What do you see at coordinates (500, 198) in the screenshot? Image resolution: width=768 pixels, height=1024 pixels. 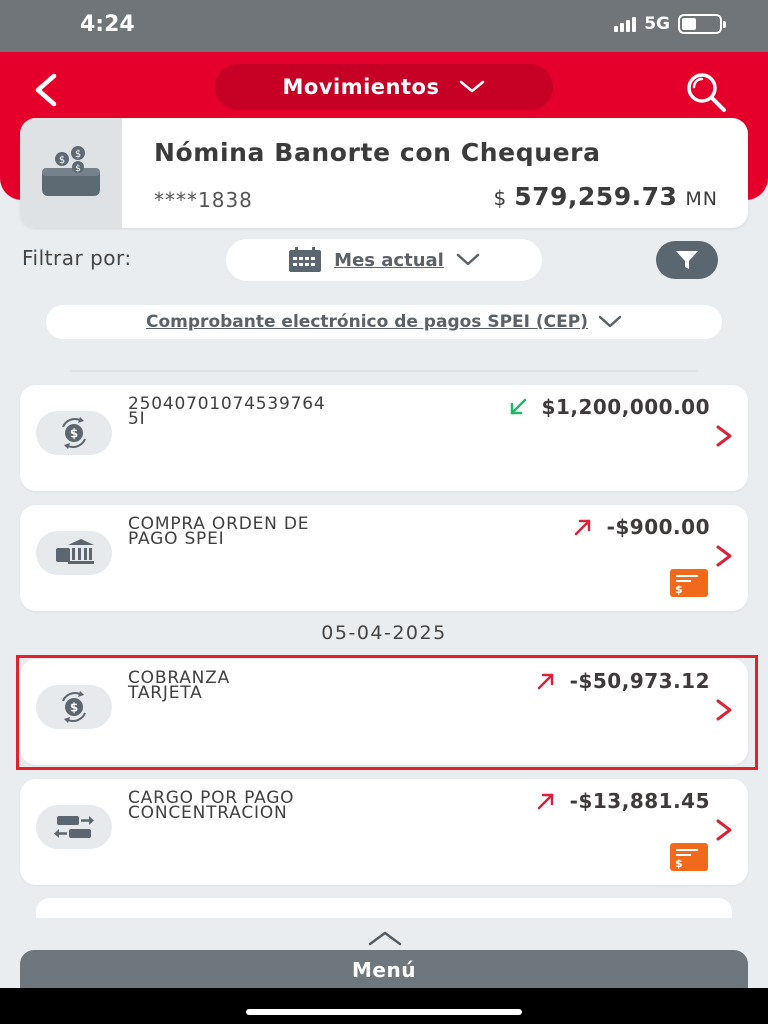 I see `currency-symbol: $` at bounding box center [500, 198].